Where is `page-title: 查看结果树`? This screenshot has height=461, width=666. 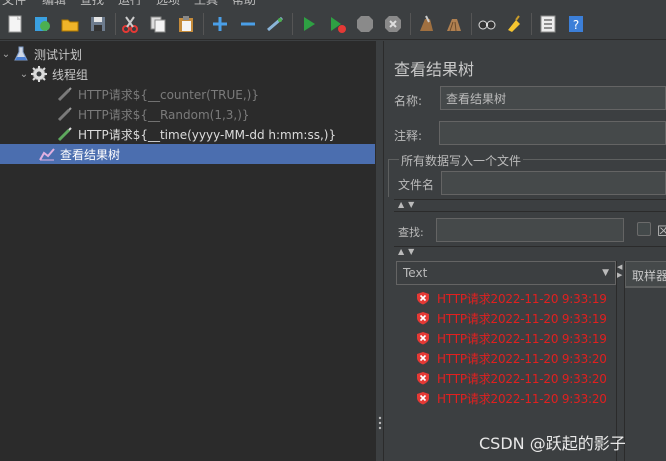
page-title: 查看结果树 is located at coordinates (434, 69).